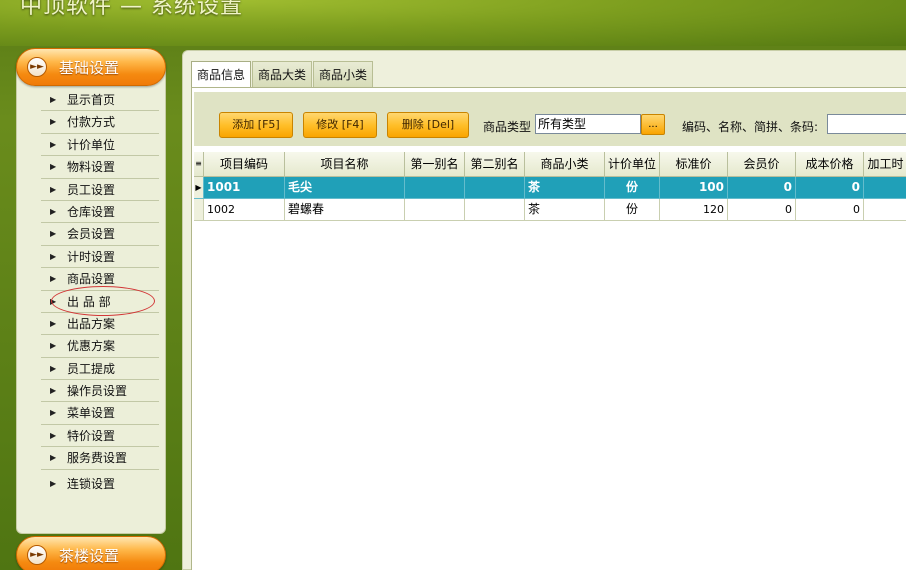  I want to click on column-header: 成本价格, so click(830, 164).